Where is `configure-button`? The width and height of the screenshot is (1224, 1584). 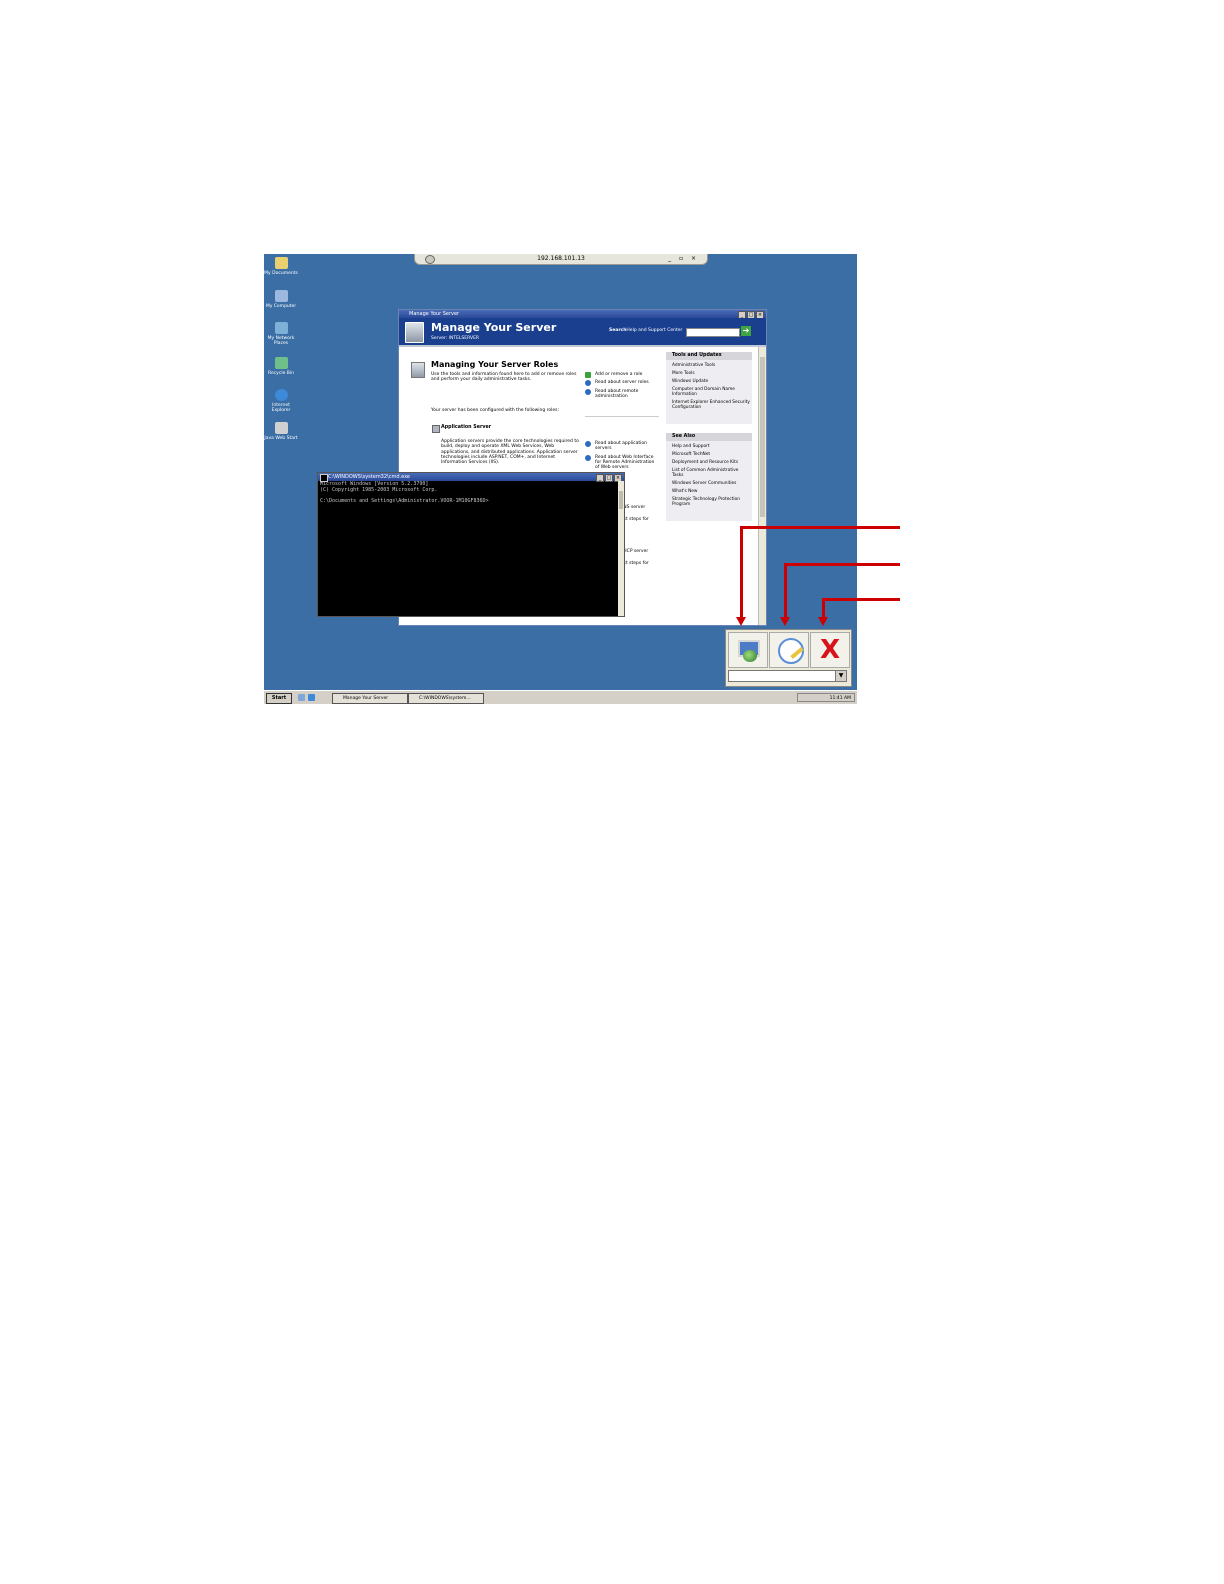
configure-button is located at coordinates (789, 650).